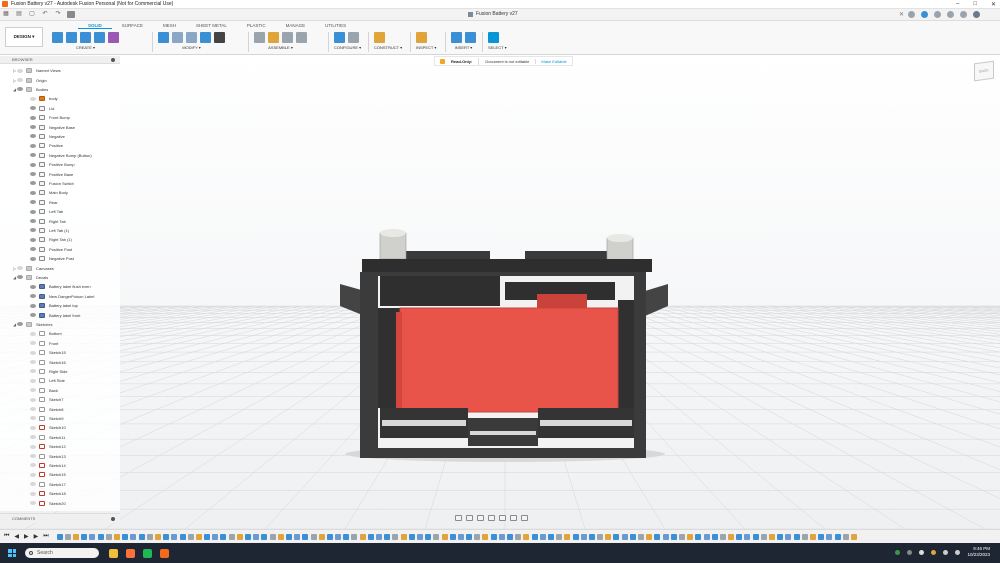 This screenshot has width=1000, height=563. Describe the element at coordinates (205, 37) in the screenshot. I see `shell-icon` at that location.